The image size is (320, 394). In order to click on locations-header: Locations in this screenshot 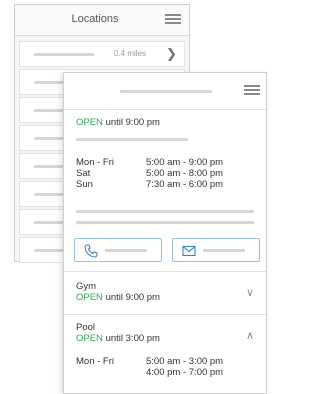, I will do `click(102, 20)`.